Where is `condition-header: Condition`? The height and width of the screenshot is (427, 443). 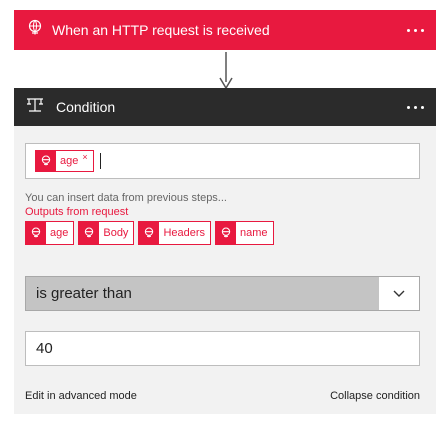 condition-header: Condition is located at coordinates (225, 107).